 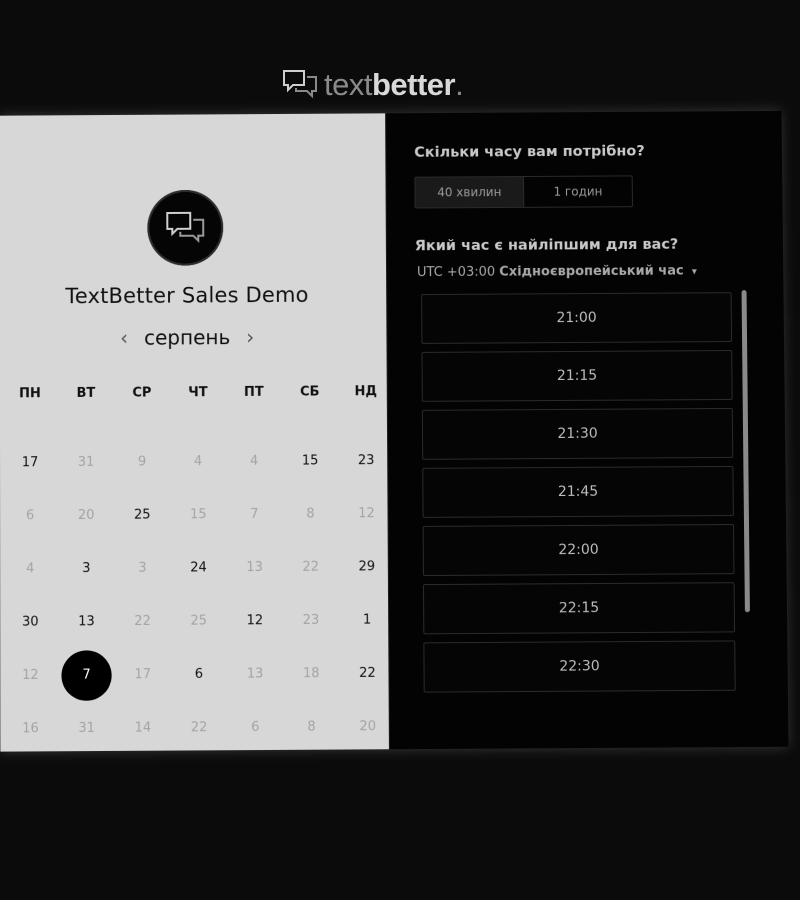 I want to click on calendar-day-label: 29, so click(x=366, y=566).